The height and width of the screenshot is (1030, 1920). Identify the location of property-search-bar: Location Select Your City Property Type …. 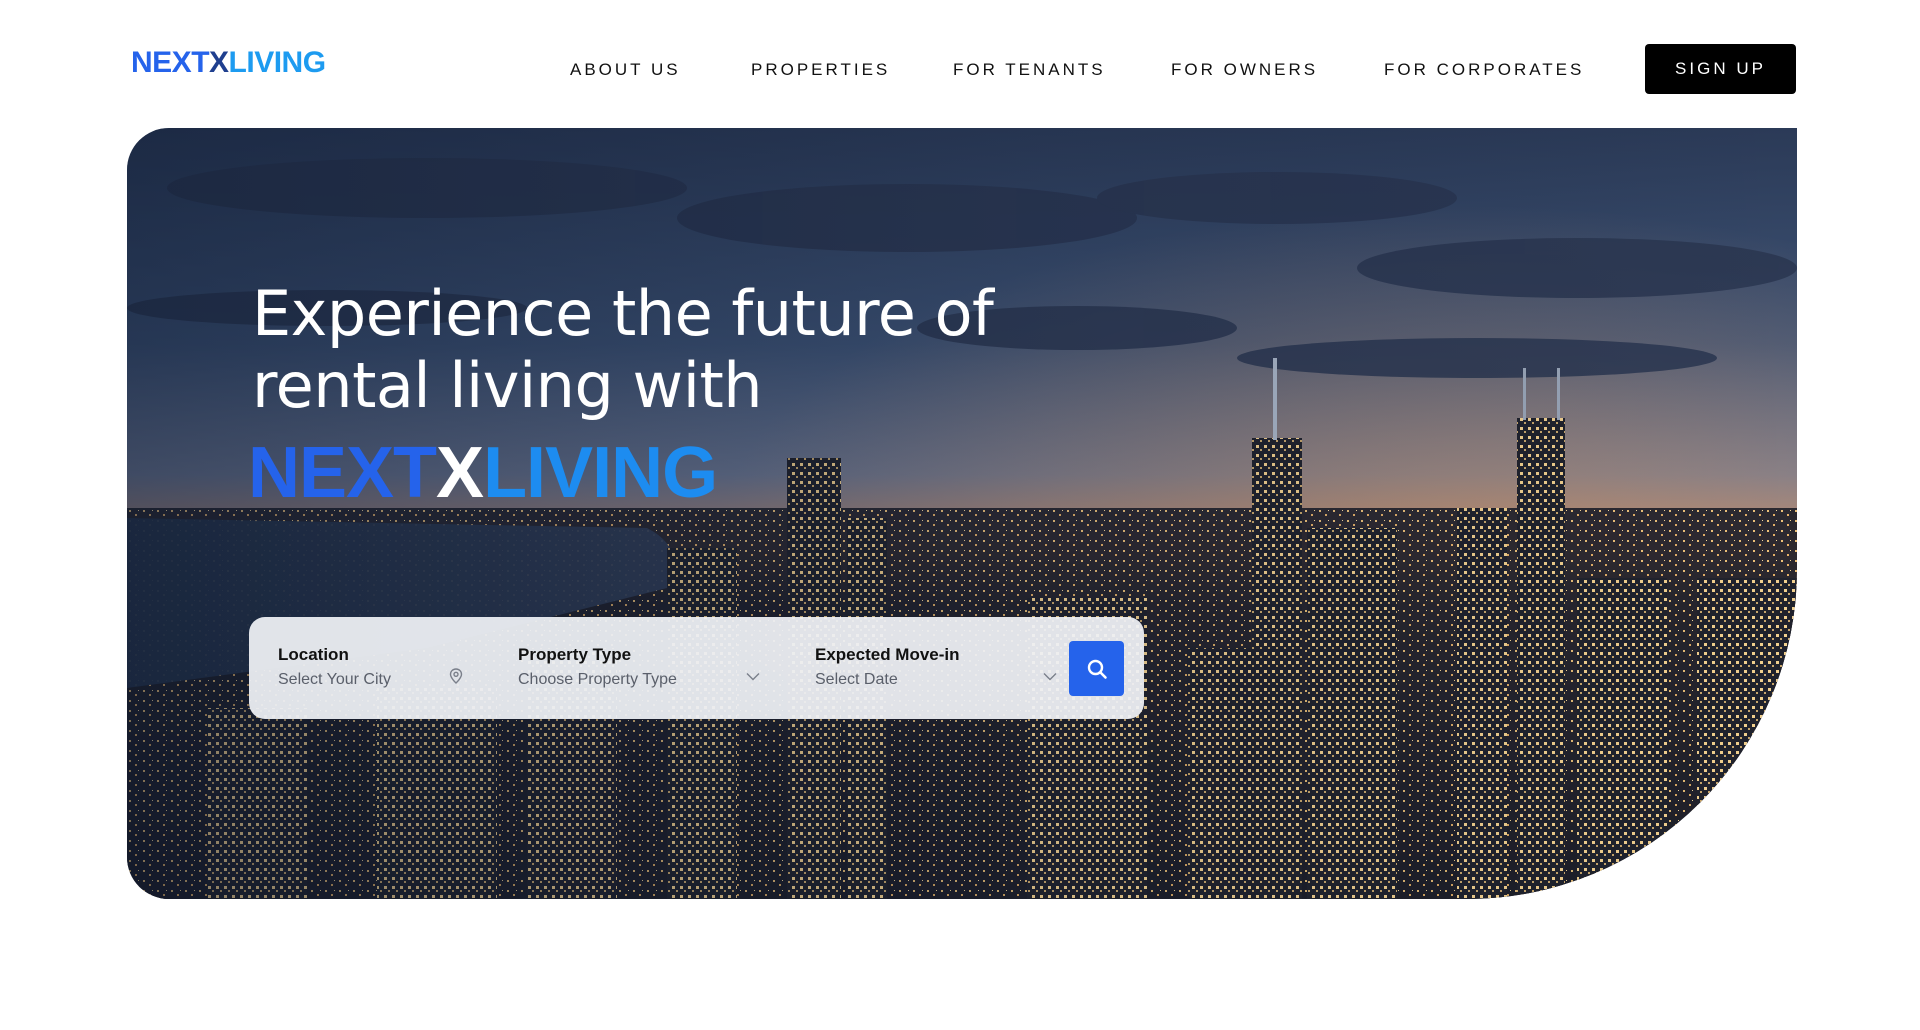
(696, 668).